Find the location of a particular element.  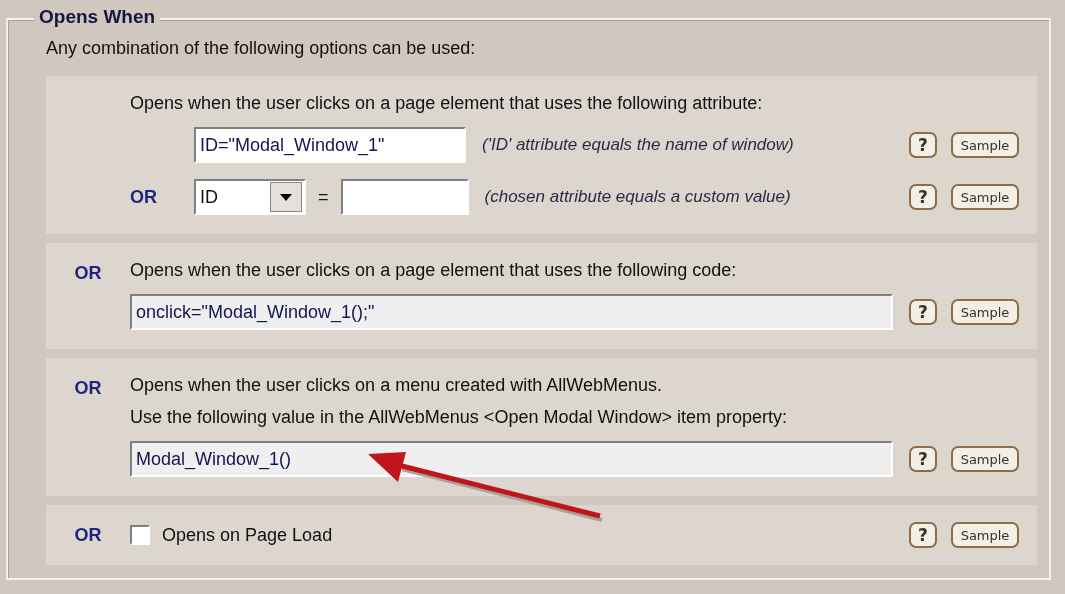

value-field is located at coordinates (404, 197).